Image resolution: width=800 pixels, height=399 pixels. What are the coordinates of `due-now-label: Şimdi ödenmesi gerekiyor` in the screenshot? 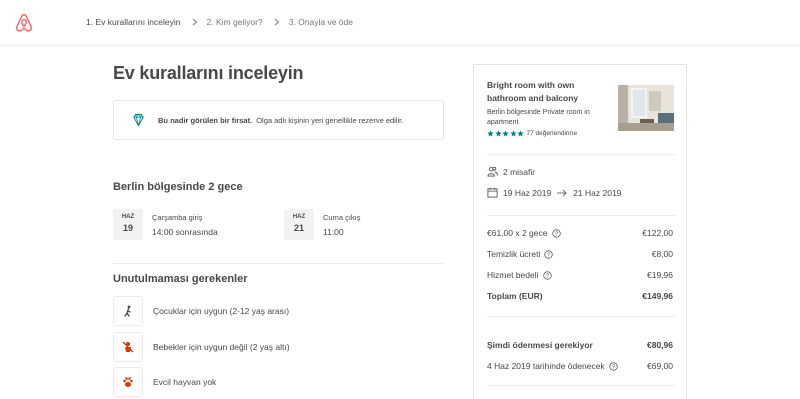 It's located at (540, 345).